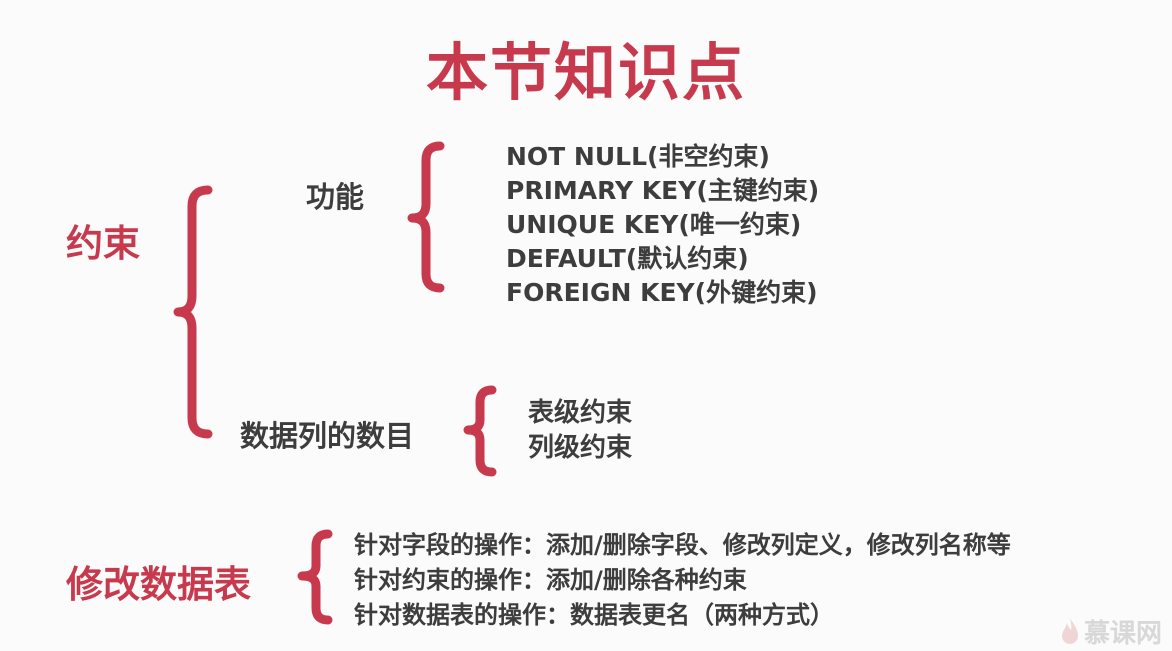 The image size is (1172, 651). I want to click on column-count-list: 表级约束 列级约束, so click(580, 431).